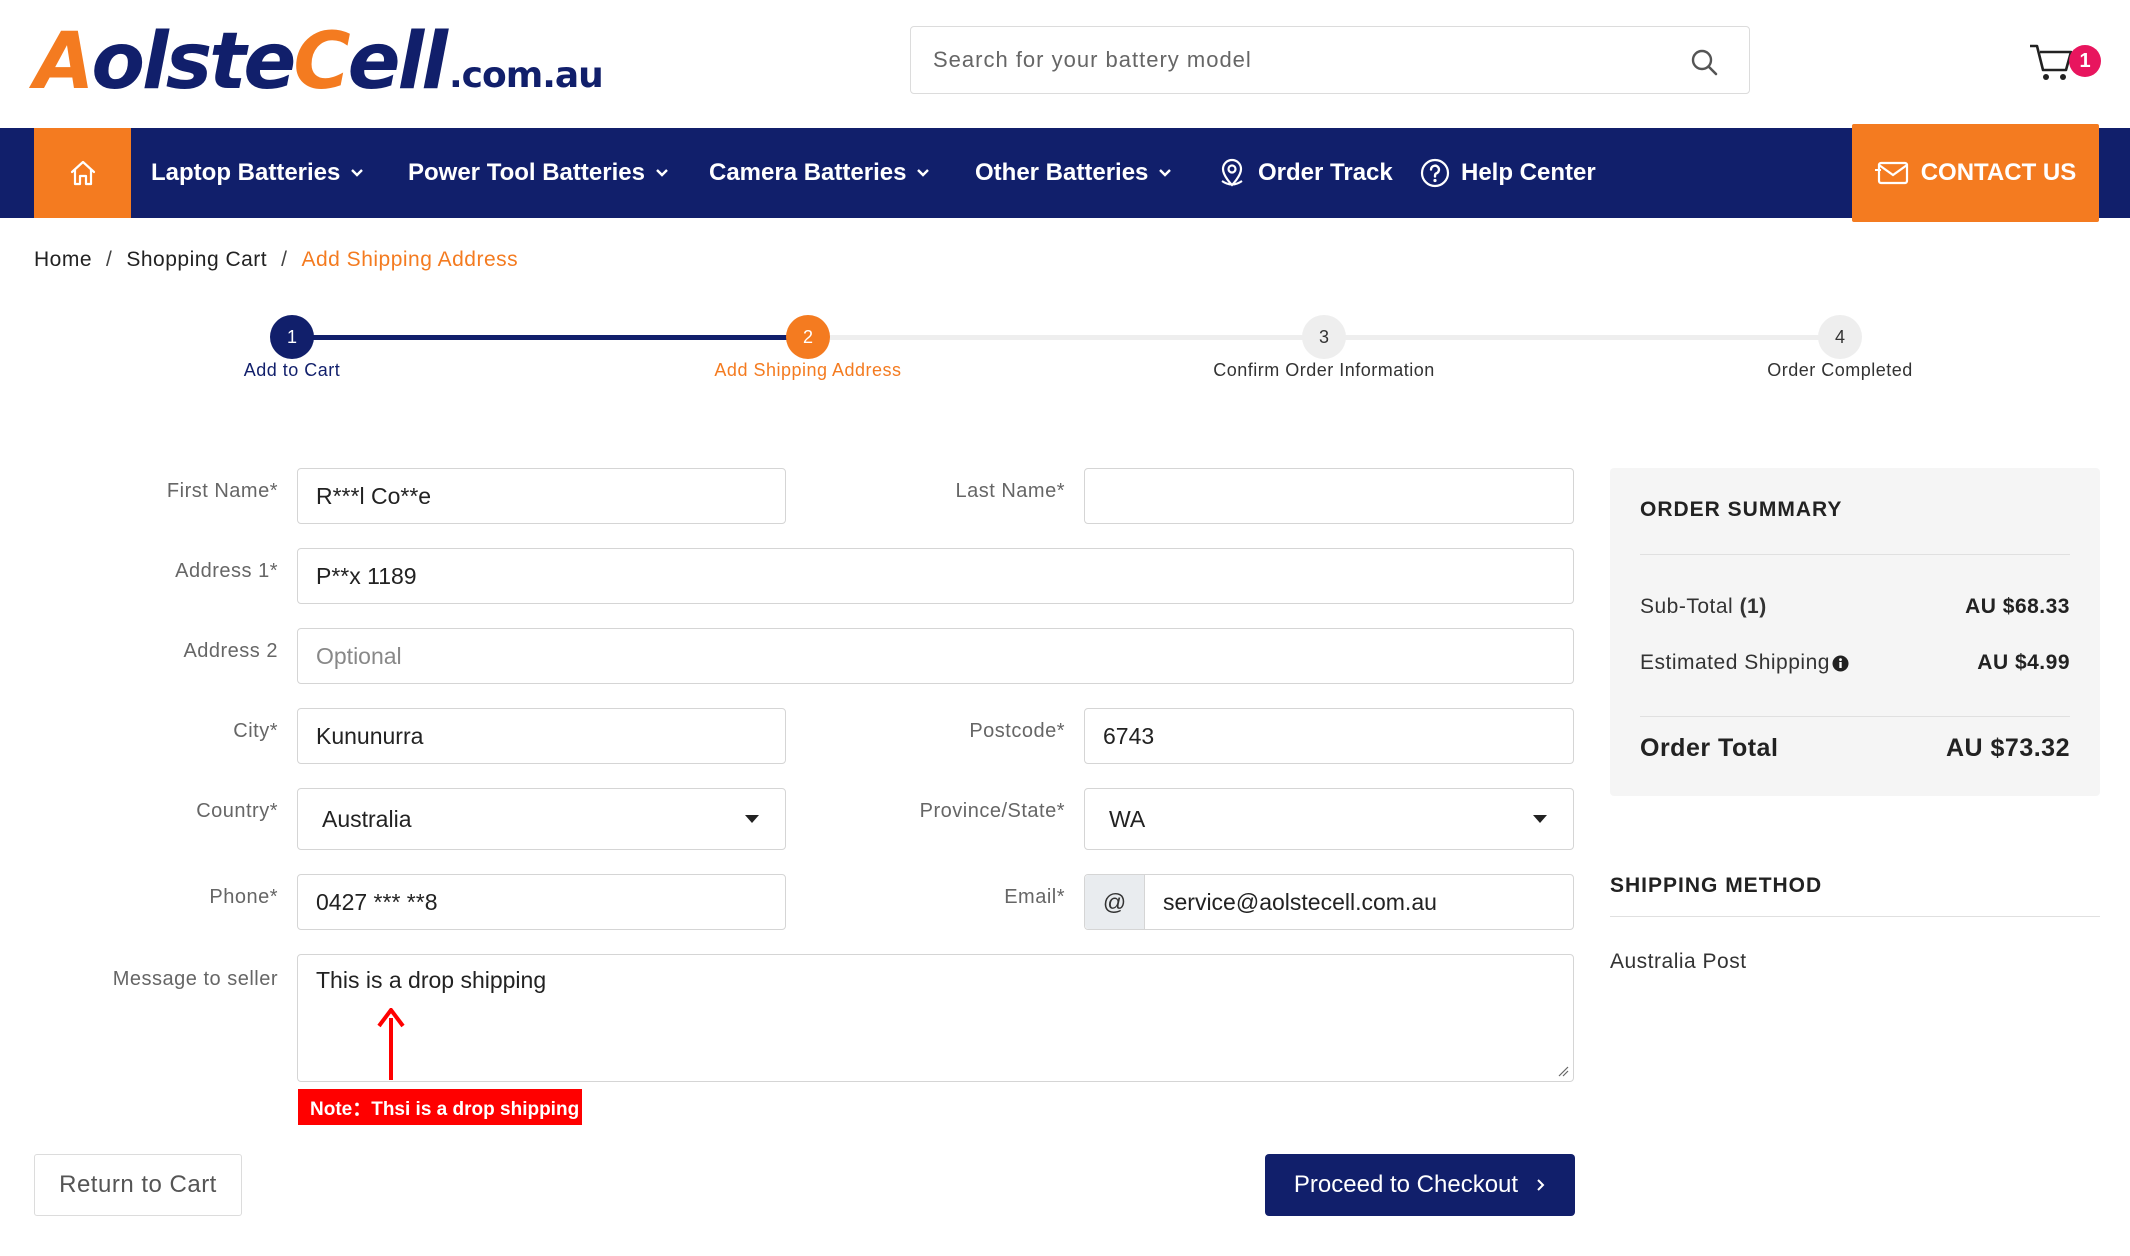  Describe the element at coordinates (292, 337) in the screenshot. I see `step-1-dot: 1` at that location.